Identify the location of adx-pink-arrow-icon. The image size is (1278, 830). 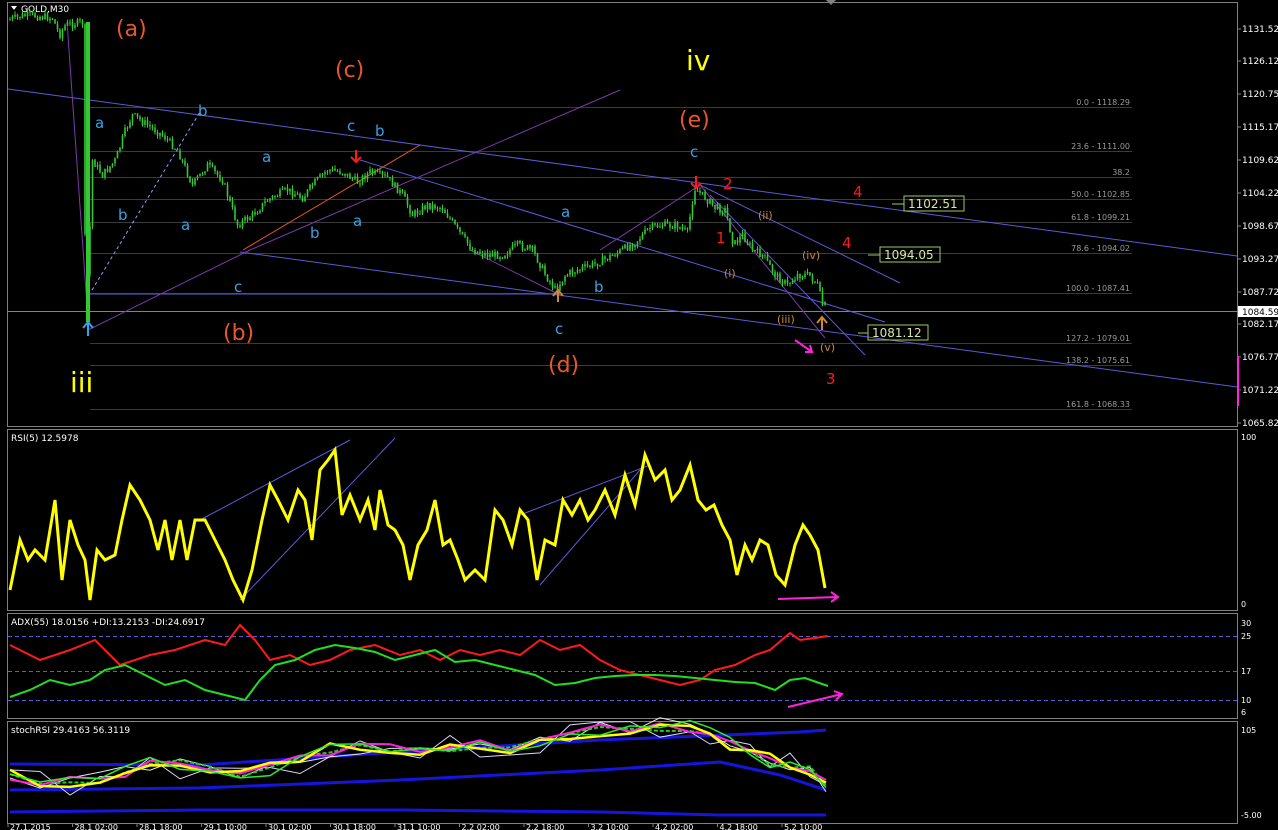
(815, 699).